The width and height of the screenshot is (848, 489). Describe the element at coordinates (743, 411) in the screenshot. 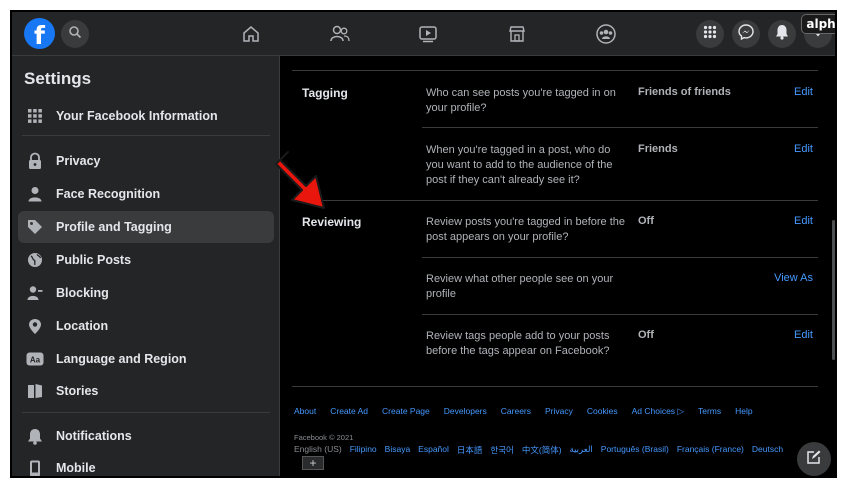

I see `footer-link-help: Help` at that location.